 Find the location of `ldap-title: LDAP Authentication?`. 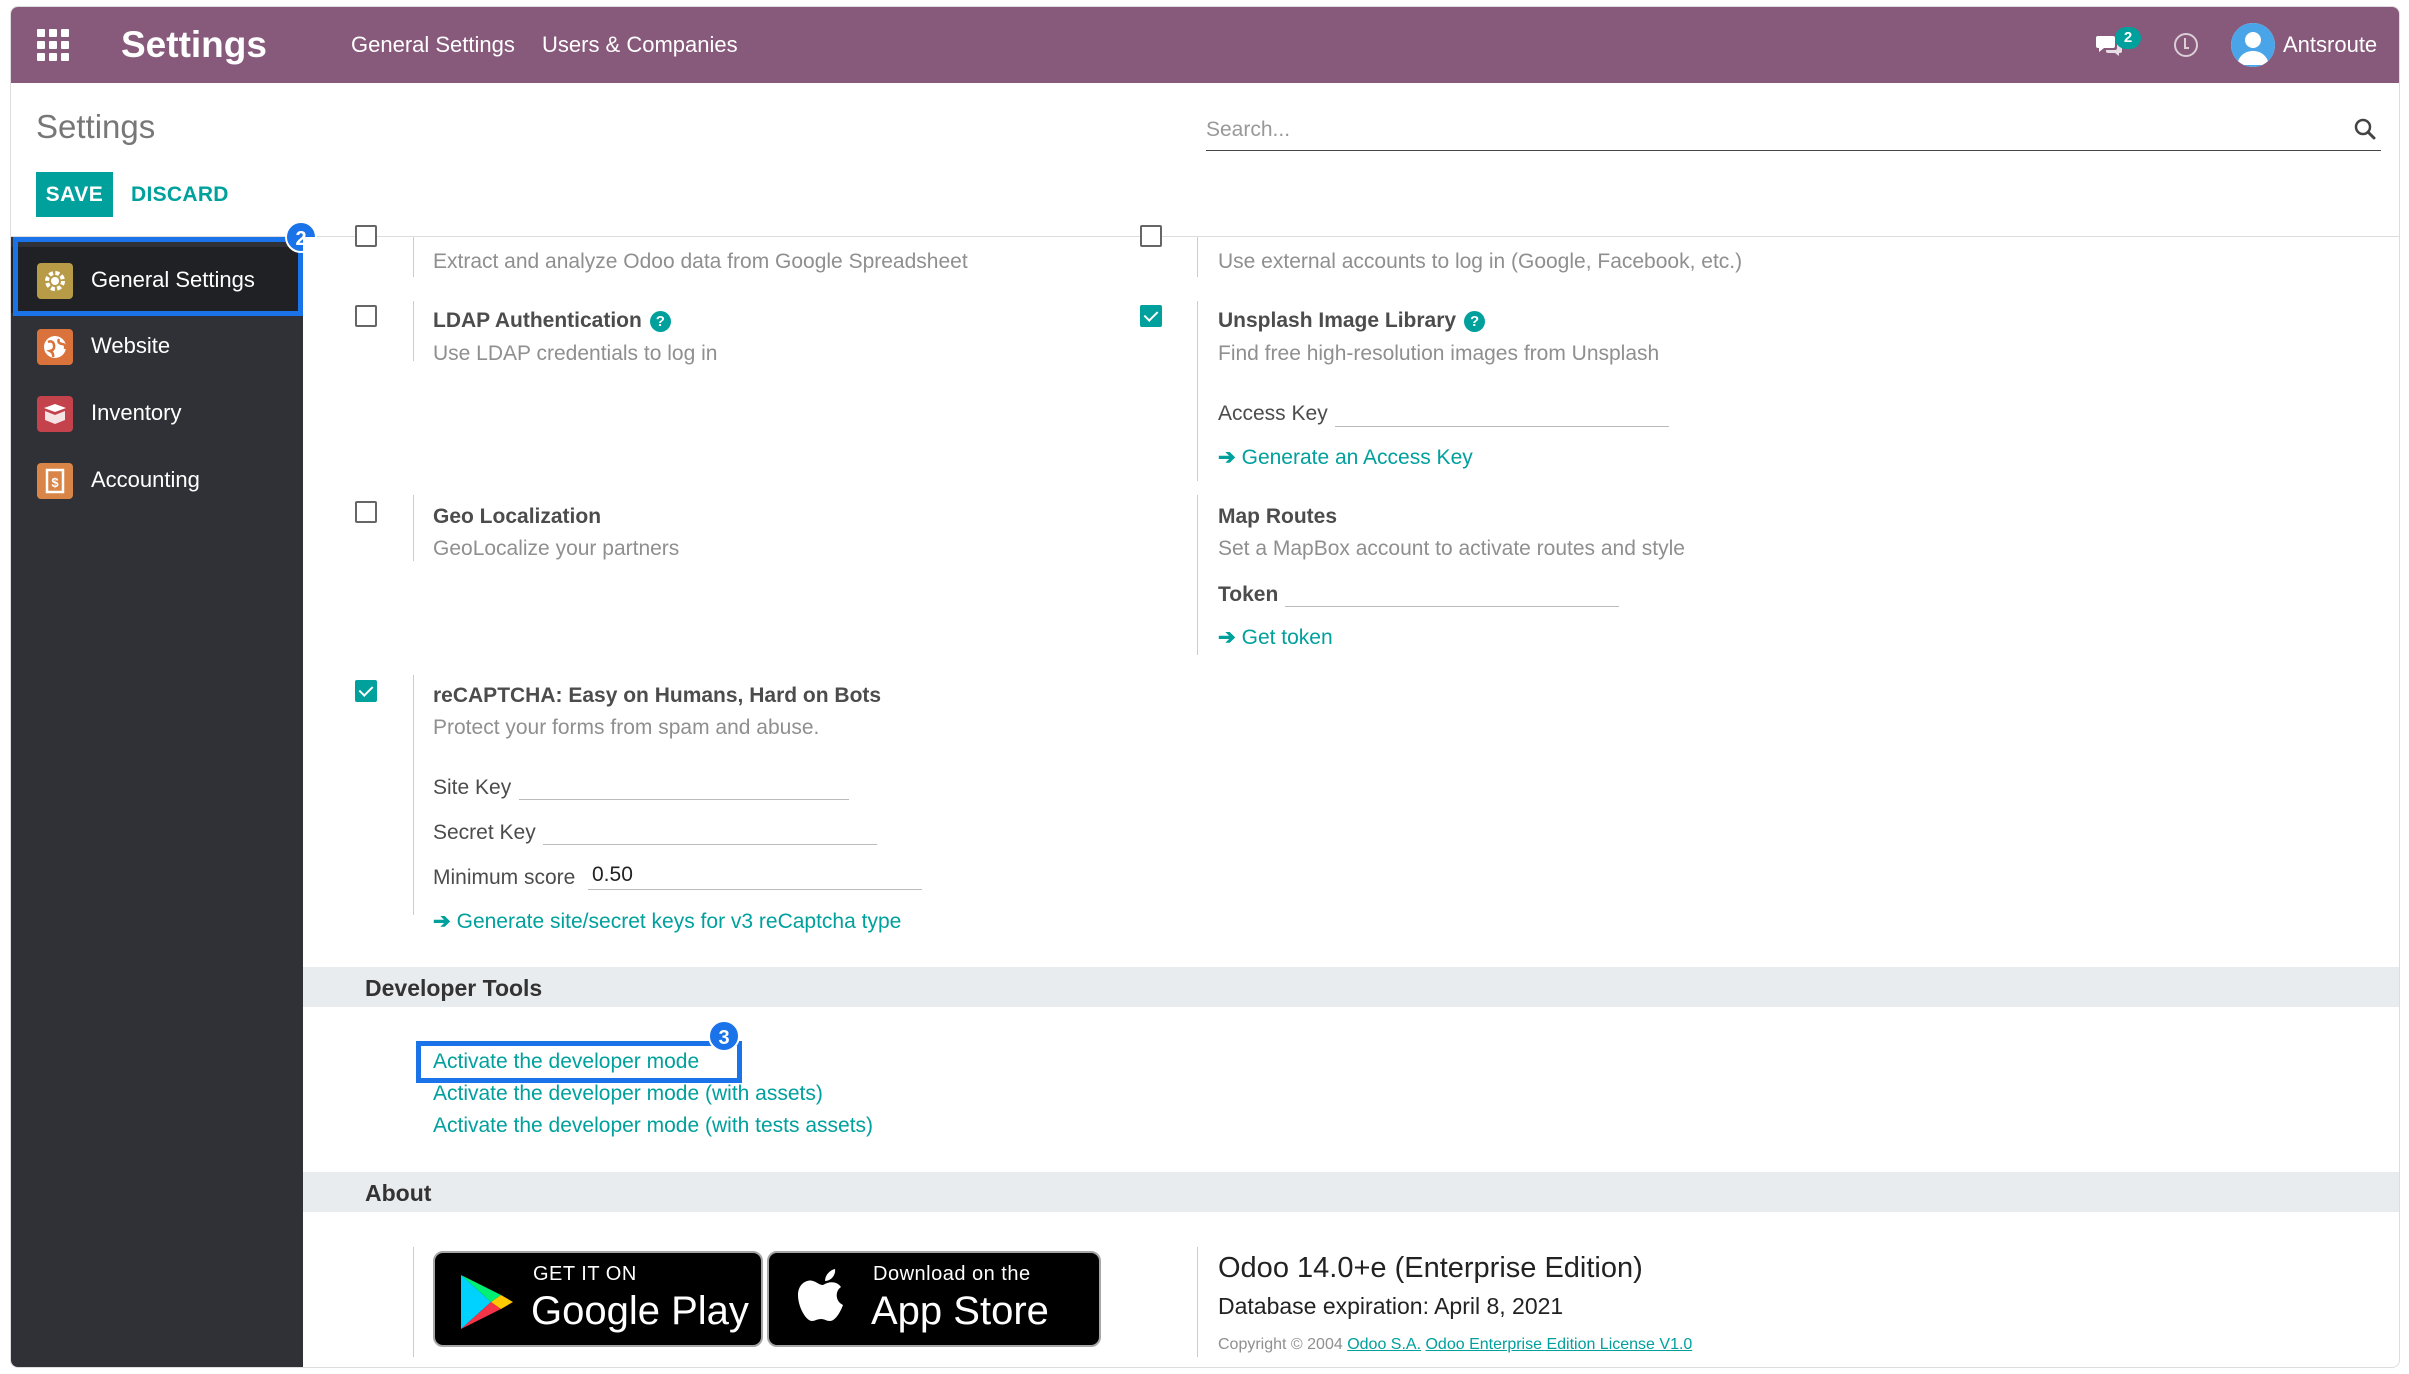

ldap-title: LDAP Authentication? is located at coordinates (552, 321).